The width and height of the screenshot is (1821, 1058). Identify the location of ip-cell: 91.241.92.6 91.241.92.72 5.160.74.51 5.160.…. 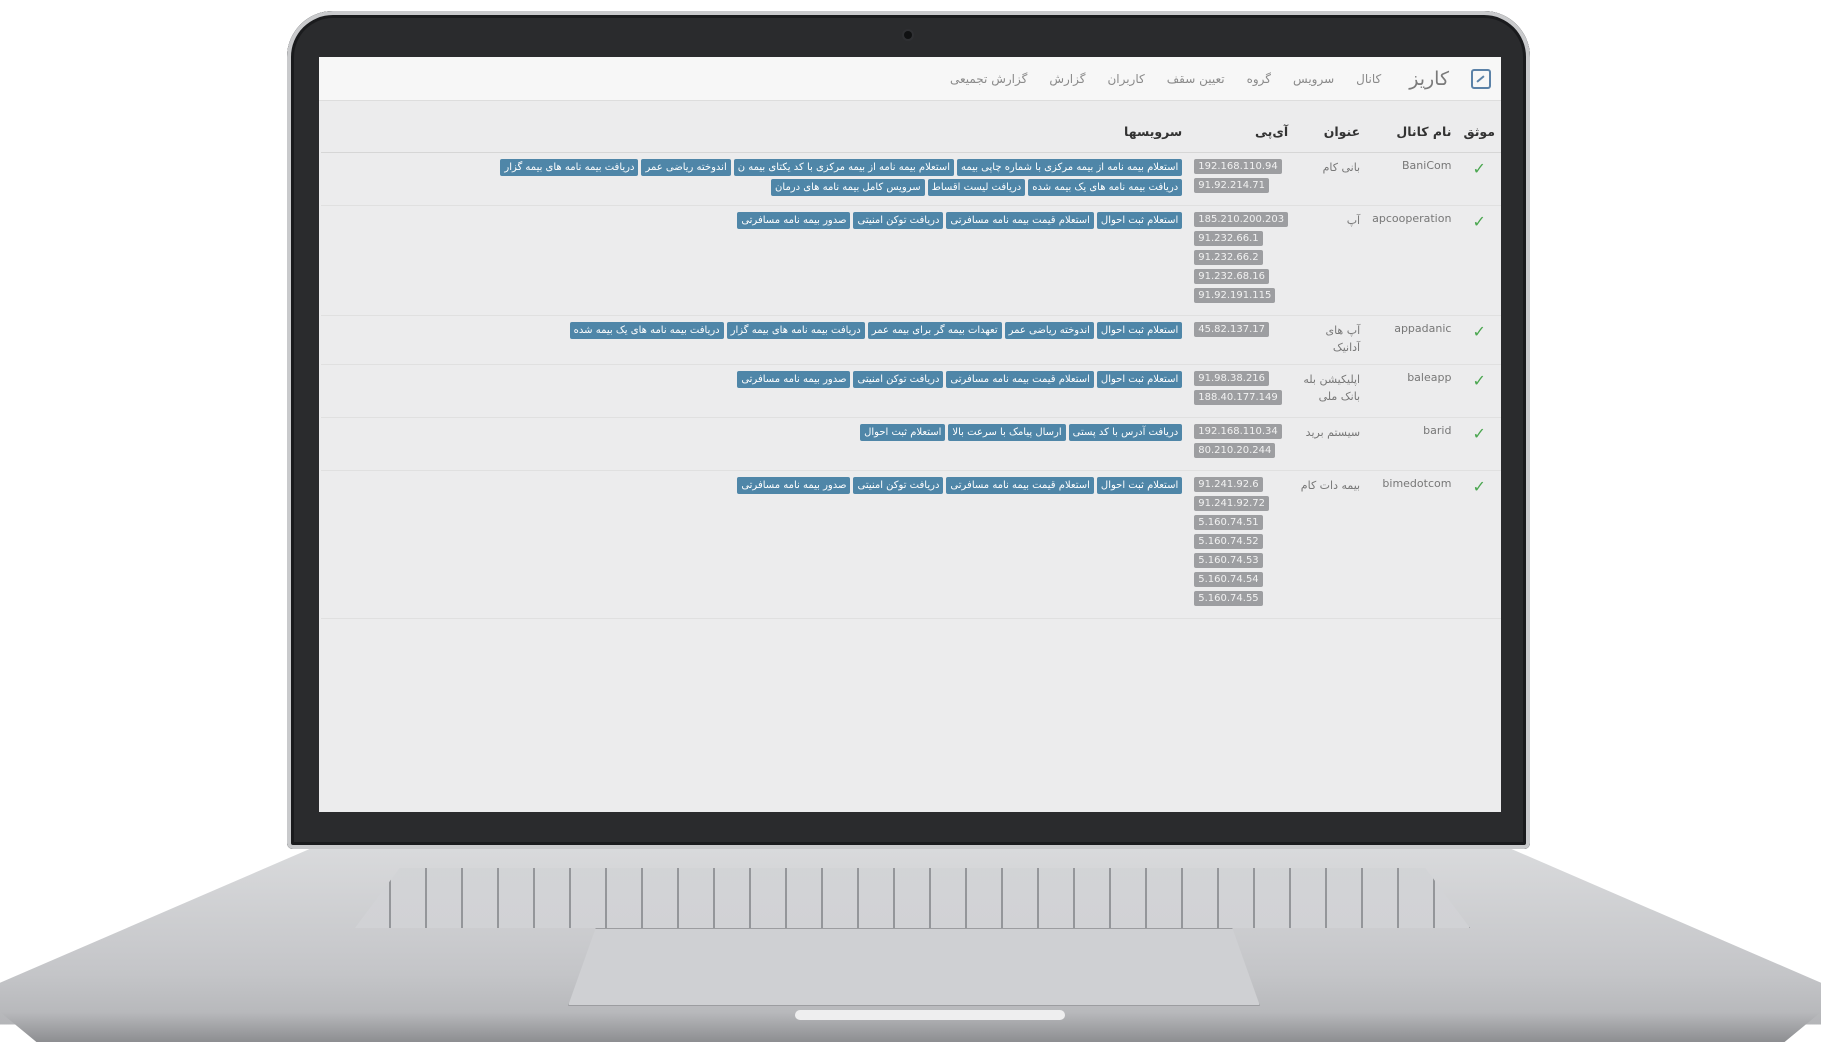
(1241, 544).